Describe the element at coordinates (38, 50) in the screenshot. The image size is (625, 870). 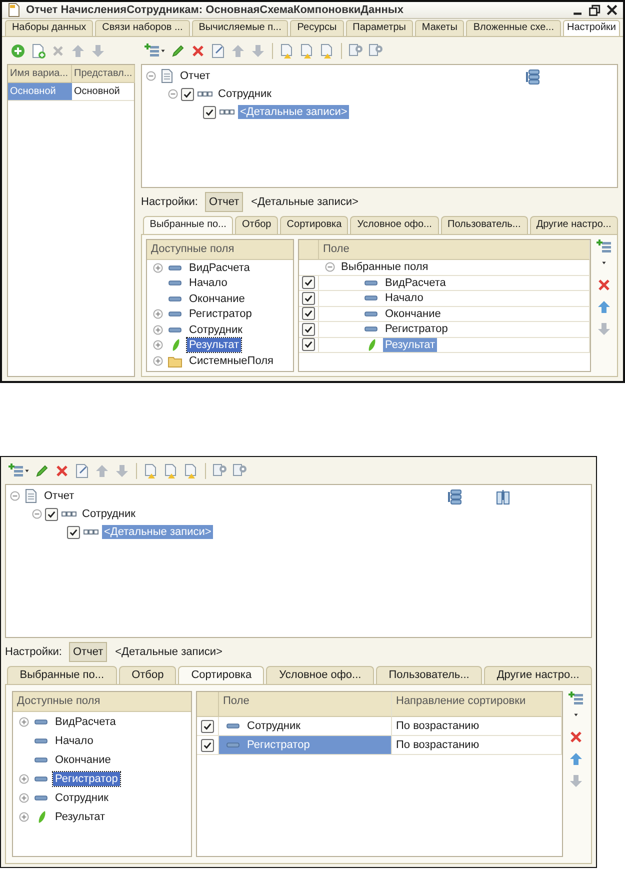
I see `copy-icon` at that location.